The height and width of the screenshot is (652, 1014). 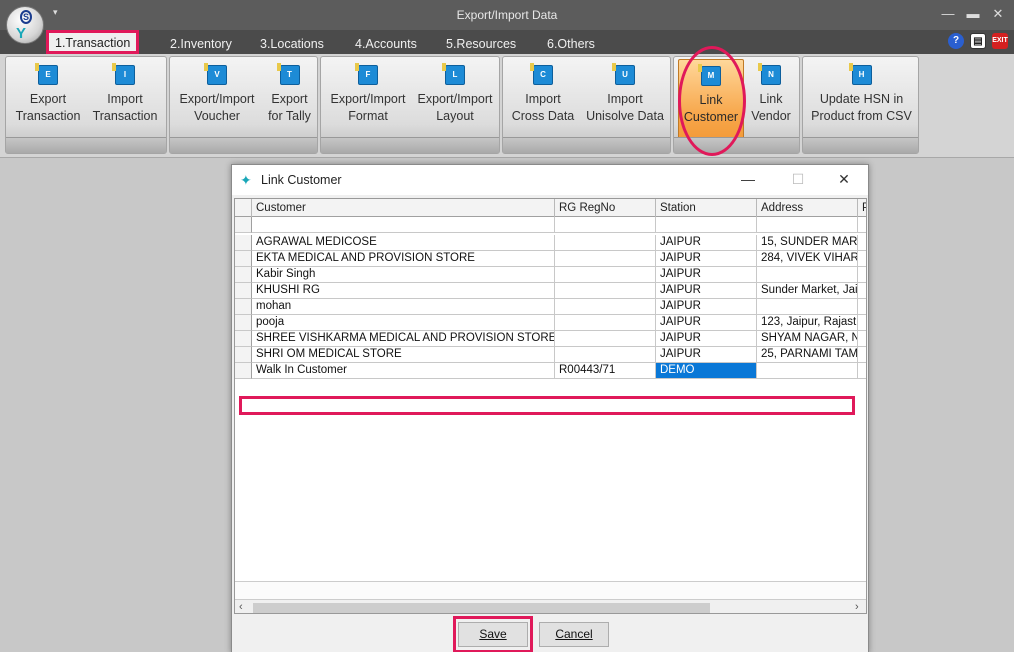 I want to click on tab-locations: 3.Locations, so click(x=292, y=44).